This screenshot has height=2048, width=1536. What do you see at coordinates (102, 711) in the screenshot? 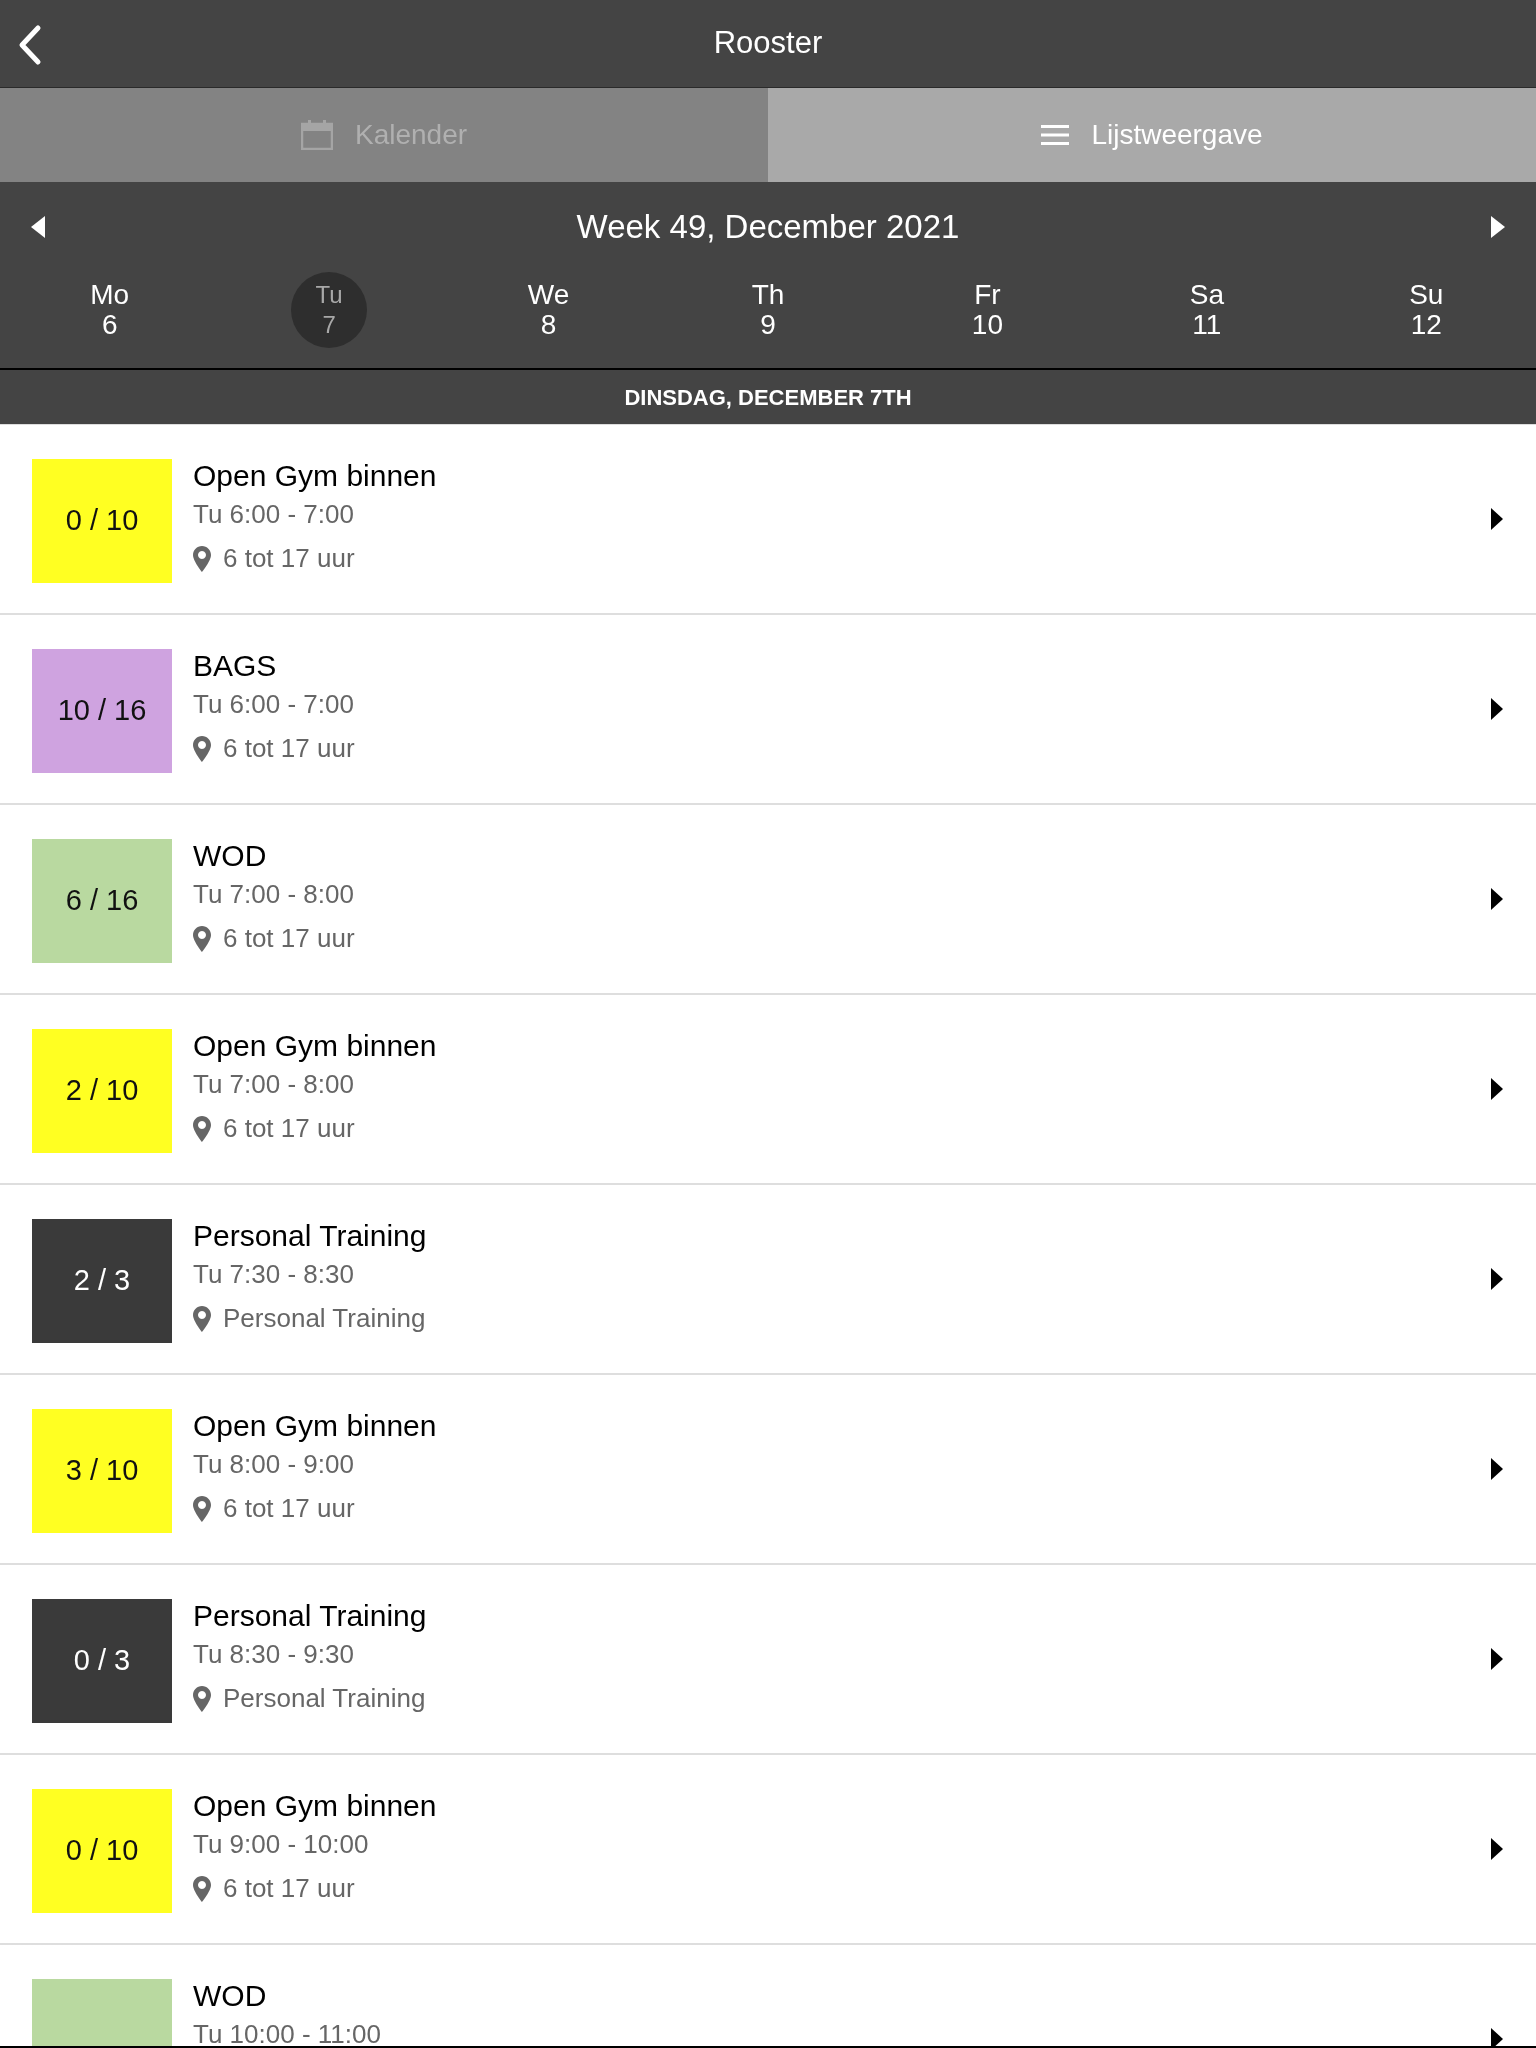
I see `capacity-badge: 10 / 16` at bounding box center [102, 711].